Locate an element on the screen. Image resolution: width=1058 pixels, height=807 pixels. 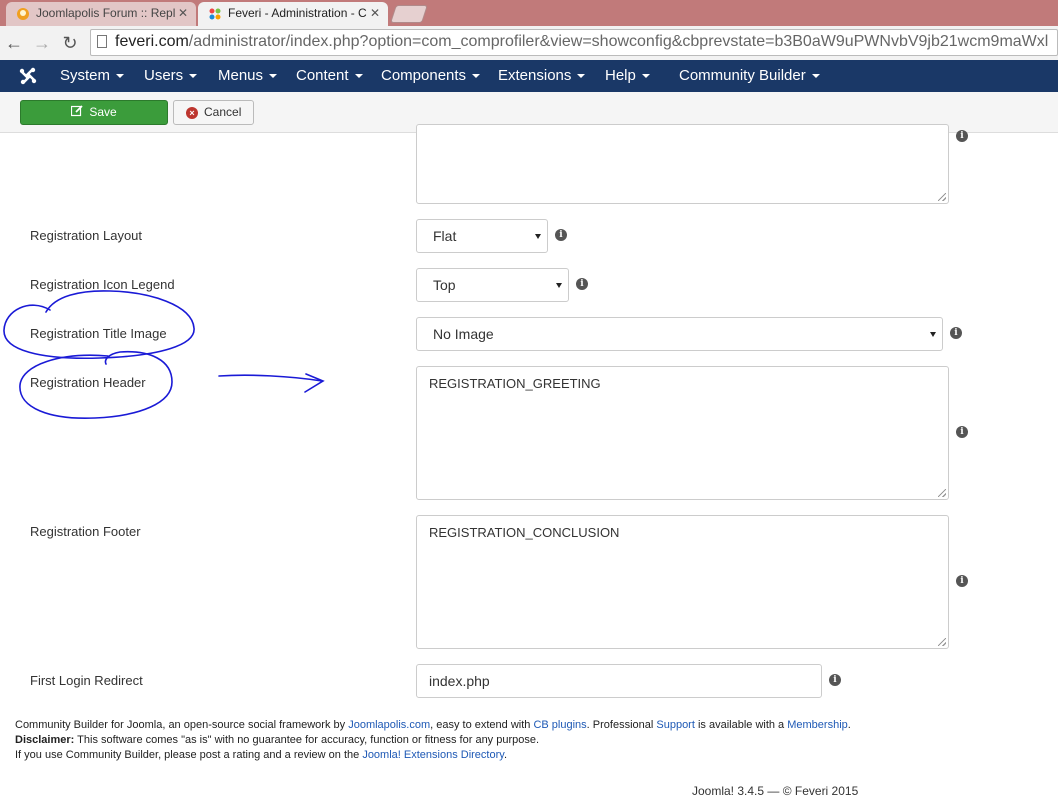
cancel-circle-icon: × is located at coordinates (192, 113).